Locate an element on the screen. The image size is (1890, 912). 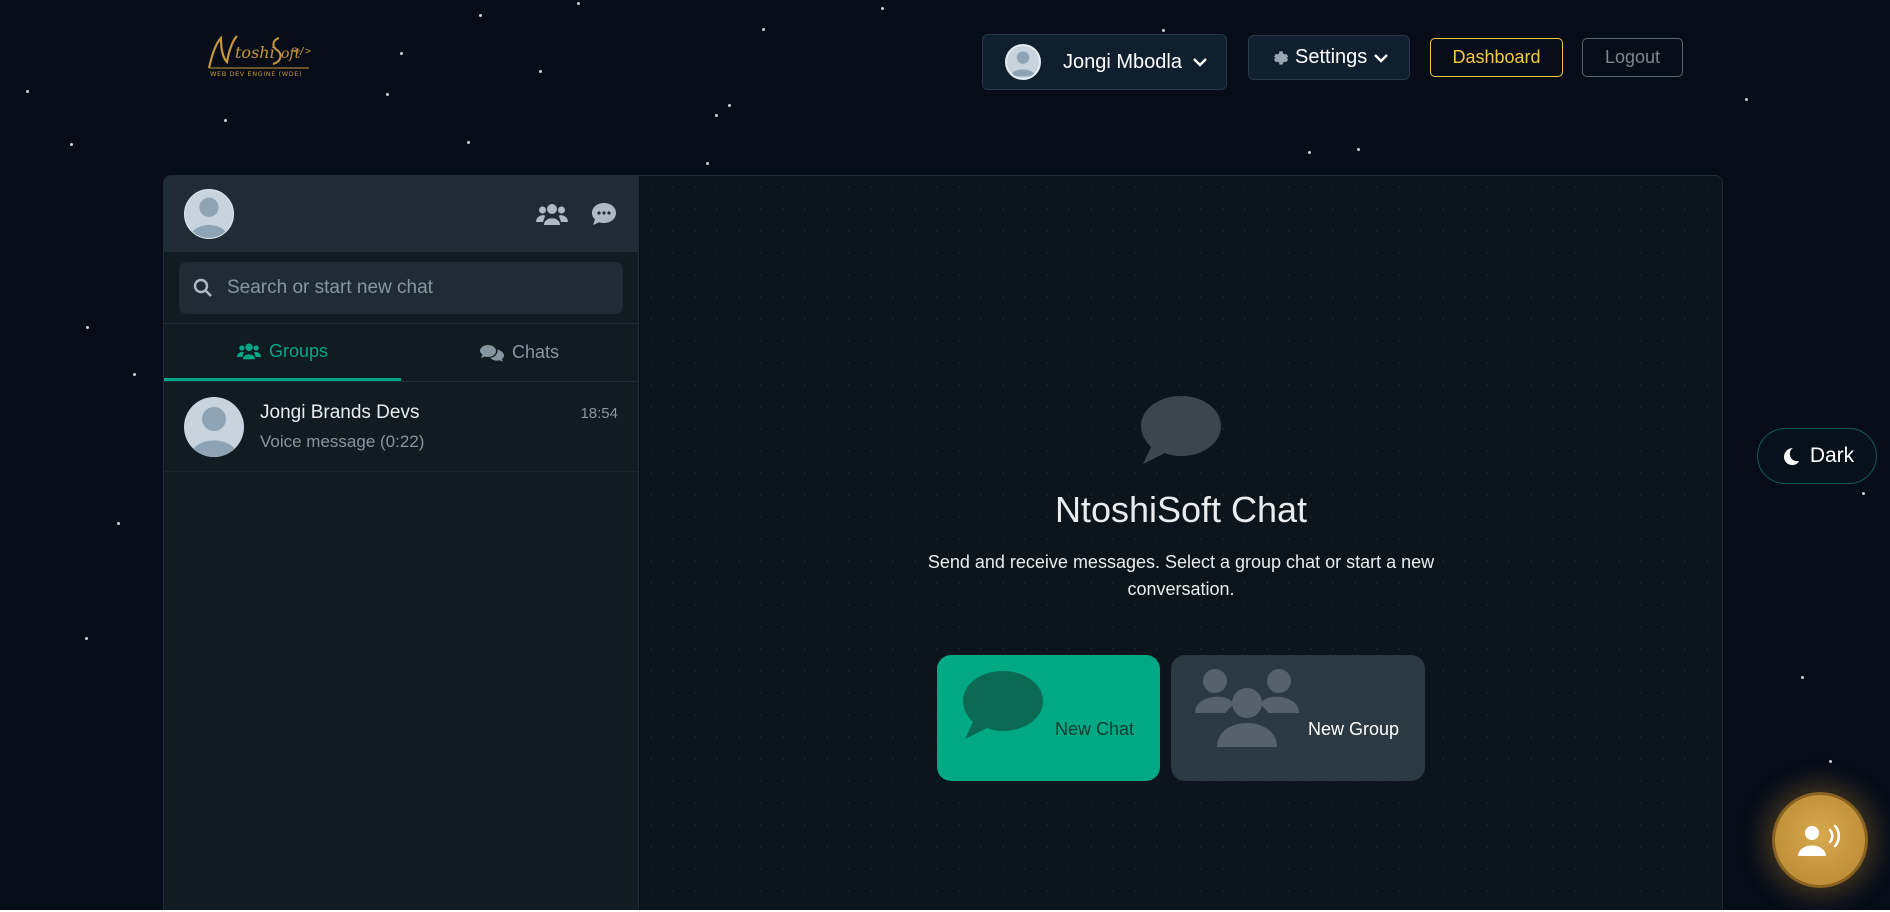
comments-icon is located at coordinates (491, 352).